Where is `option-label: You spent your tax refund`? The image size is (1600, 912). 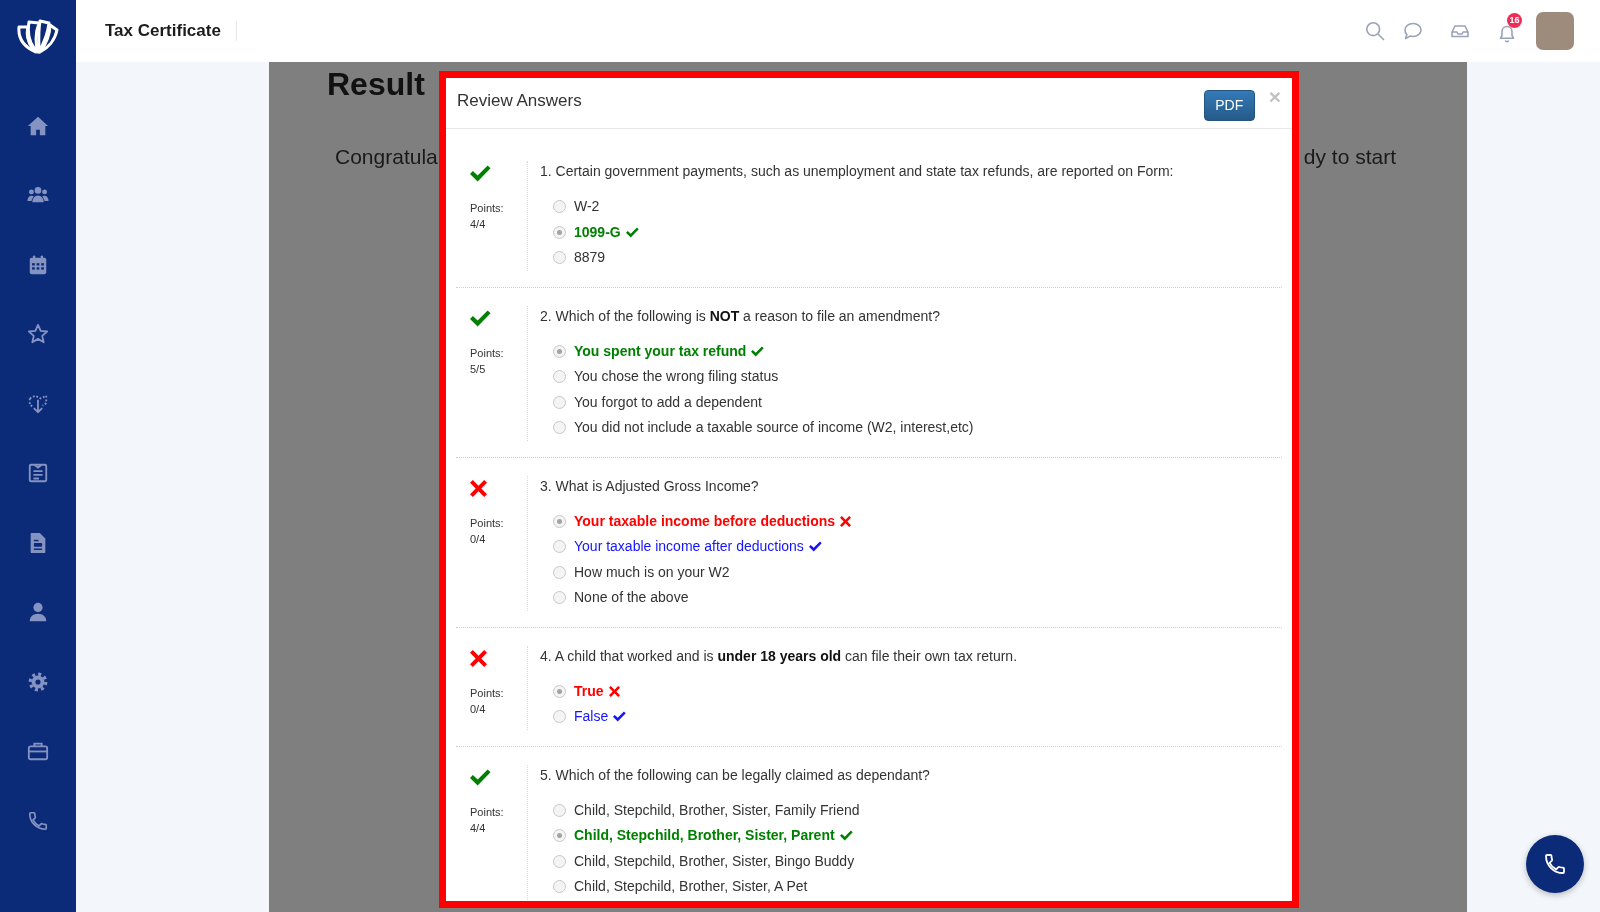 option-label: You spent your tax refund is located at coordinates (660, 351).